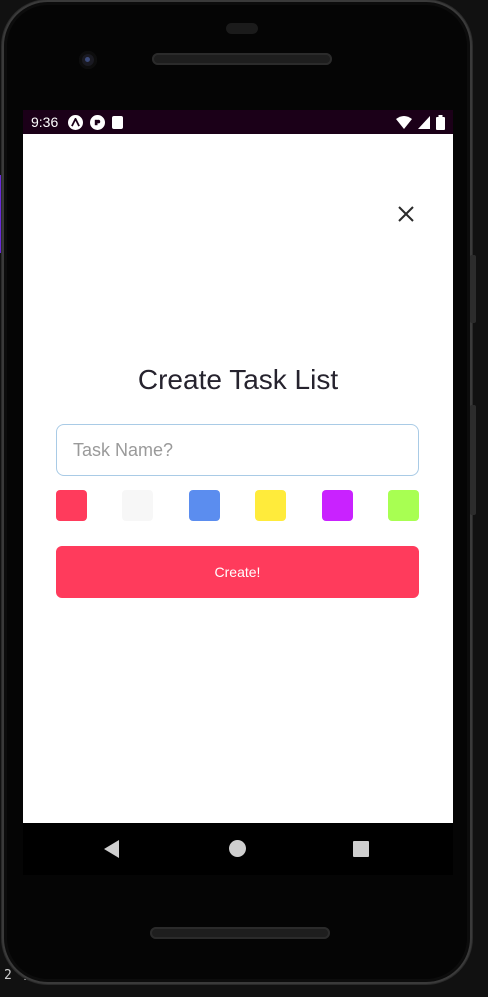  What do you see at coordinates (111, 849) in the screenshot?
I see `back-icon` at bounding box center [111, 849].